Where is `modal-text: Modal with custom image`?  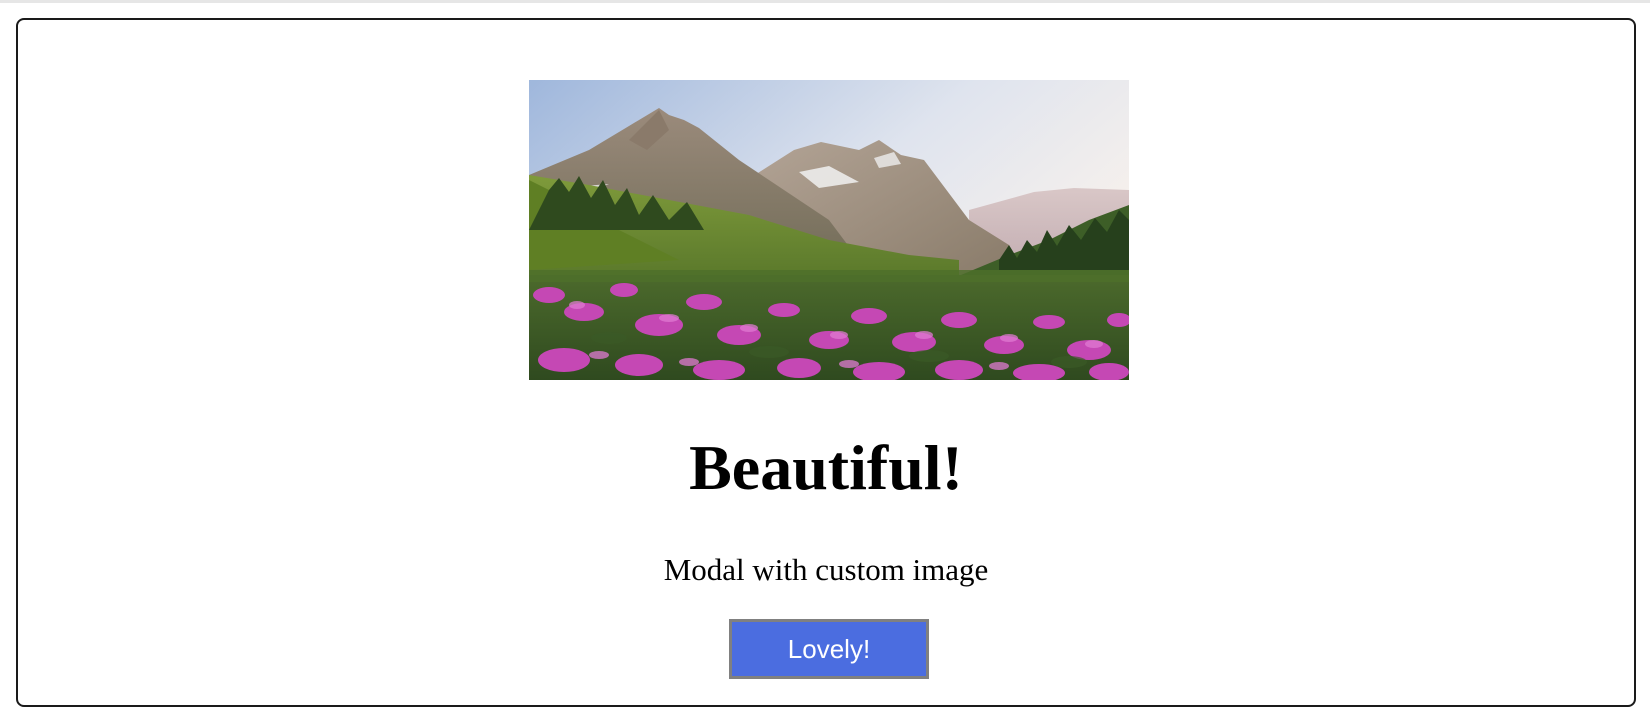
modal-text: Modal with custom image is located at coordinates (826, 569).